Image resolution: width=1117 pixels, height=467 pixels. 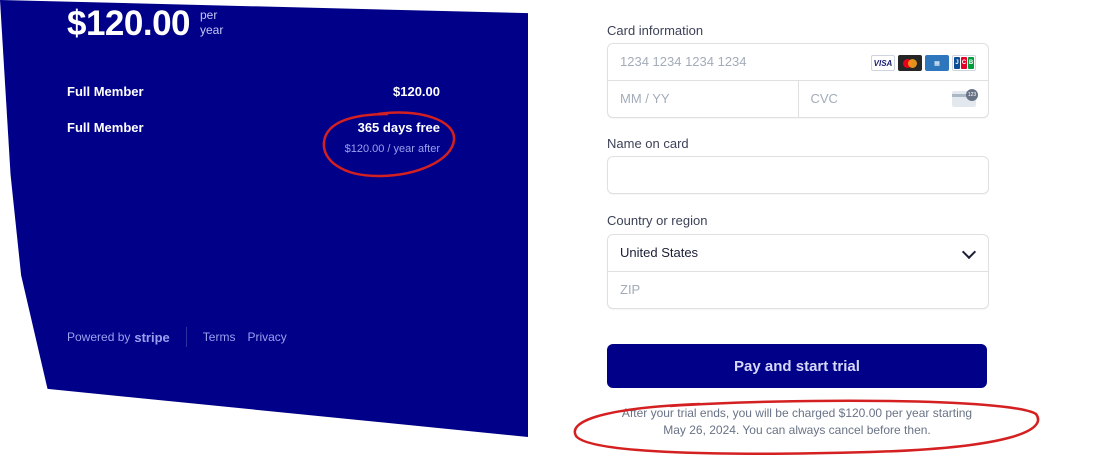 I want to click on price-period: per year, so click(x=220, y=23).